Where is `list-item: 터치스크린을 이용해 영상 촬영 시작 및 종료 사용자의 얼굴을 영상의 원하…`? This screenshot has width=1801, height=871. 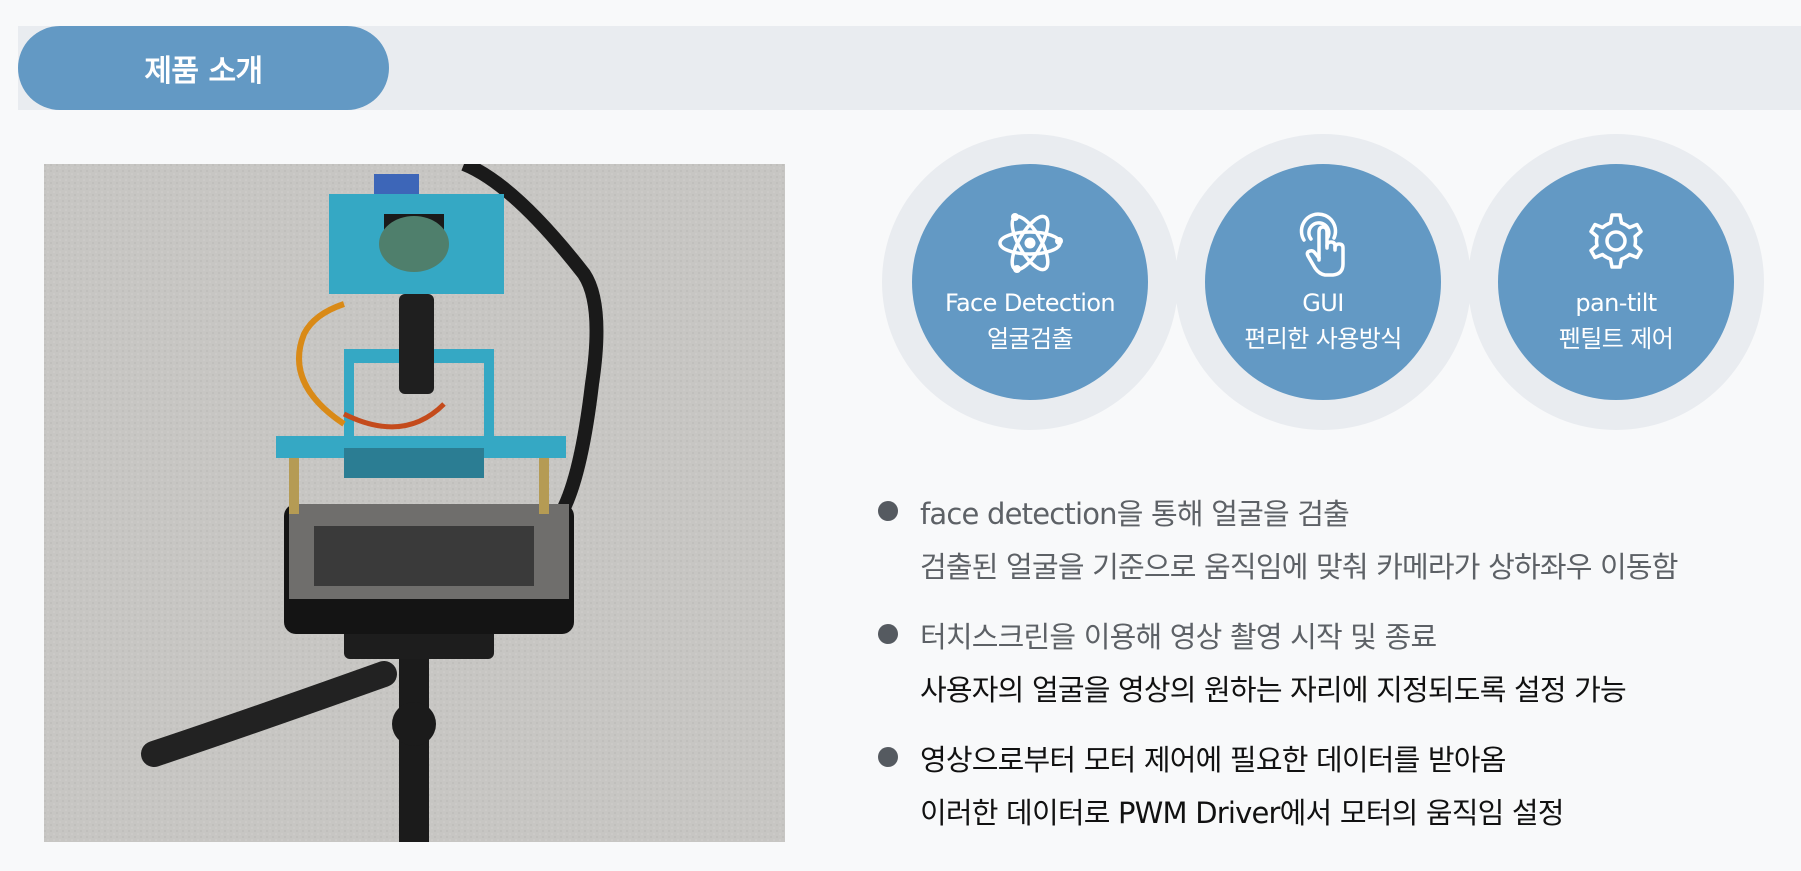 list-item: 터치스크린을 이용해 영상 촬영 시작 및 종료 사용자의 얼굴을 영상의 원하… is located at coordinates (1322, 664).